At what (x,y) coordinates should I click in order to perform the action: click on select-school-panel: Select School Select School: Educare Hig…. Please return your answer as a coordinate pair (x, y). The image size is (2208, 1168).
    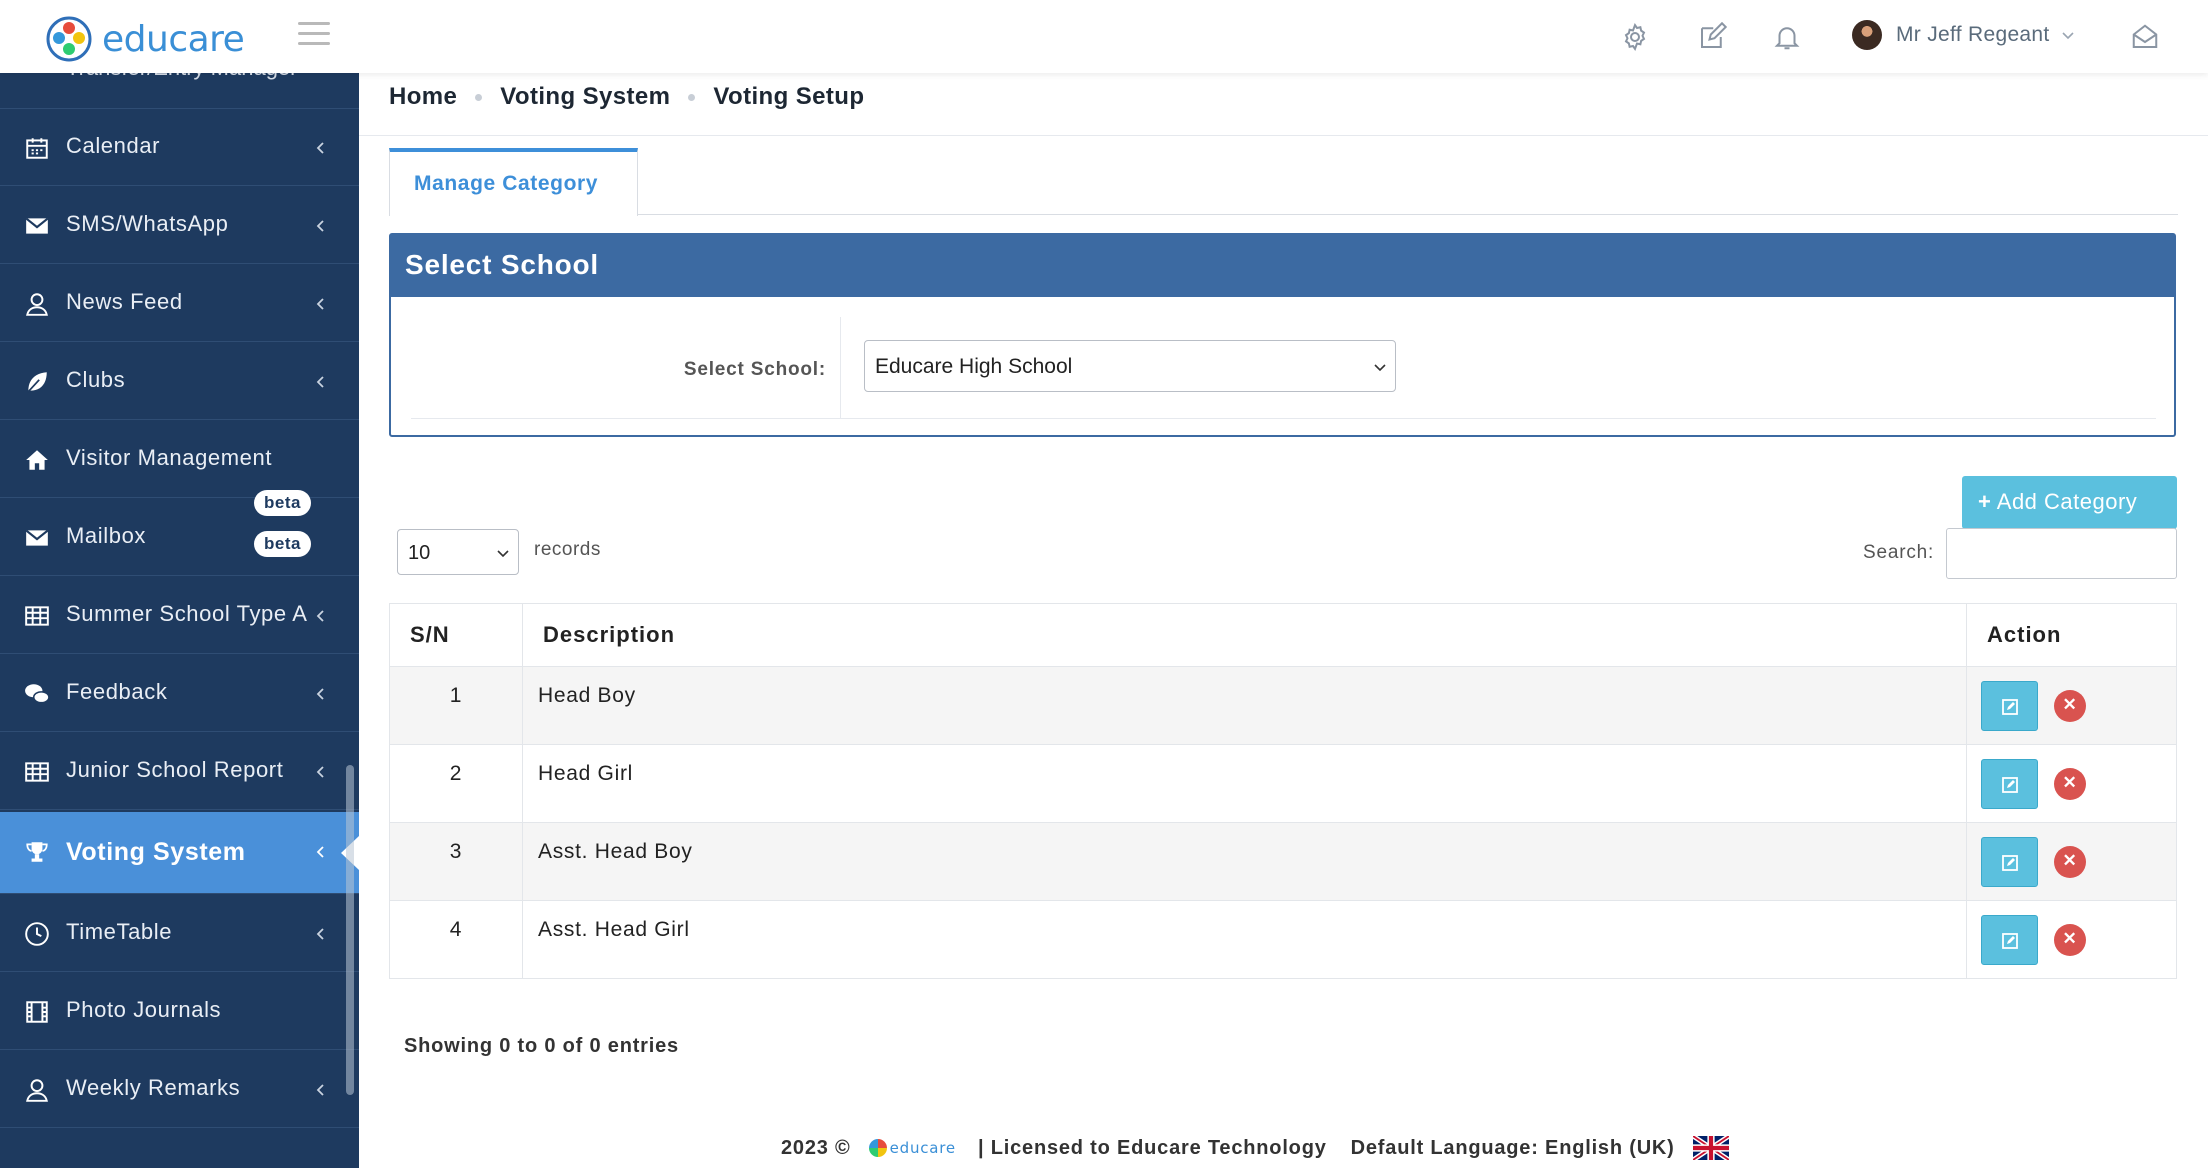
    Looking at the image, I should click on (1282, 335).